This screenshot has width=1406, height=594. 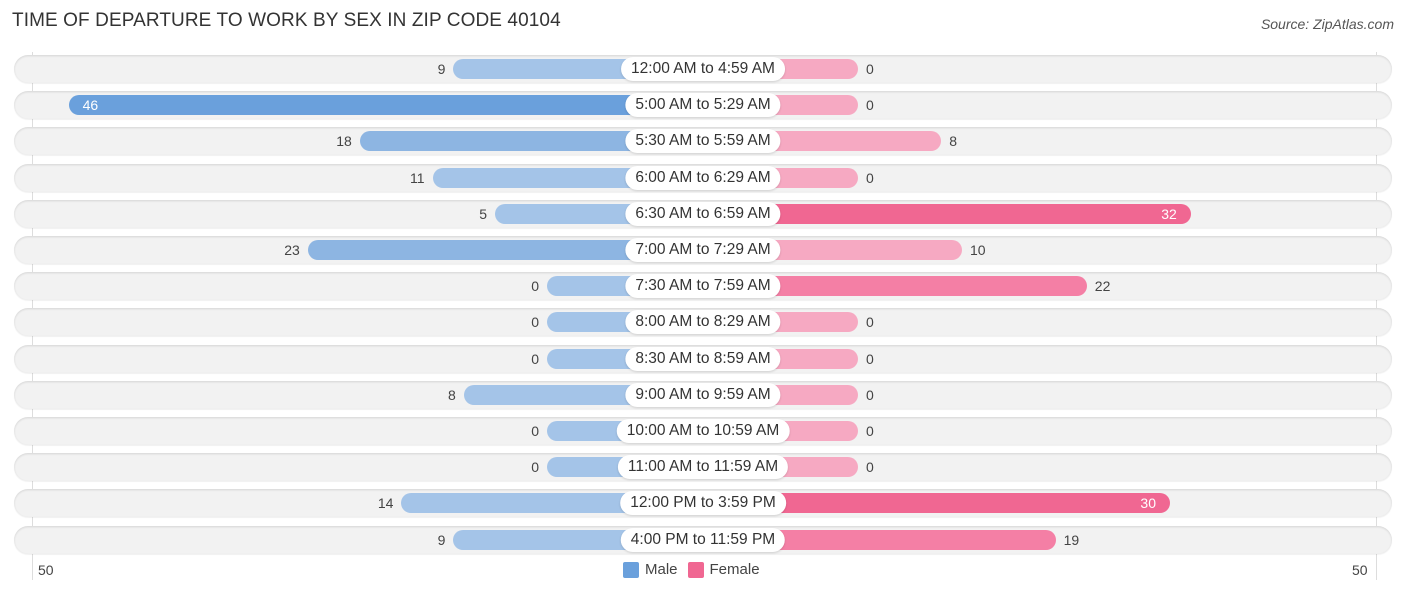 I want to click on legend-male-swatch, so click(x=631, y=569).